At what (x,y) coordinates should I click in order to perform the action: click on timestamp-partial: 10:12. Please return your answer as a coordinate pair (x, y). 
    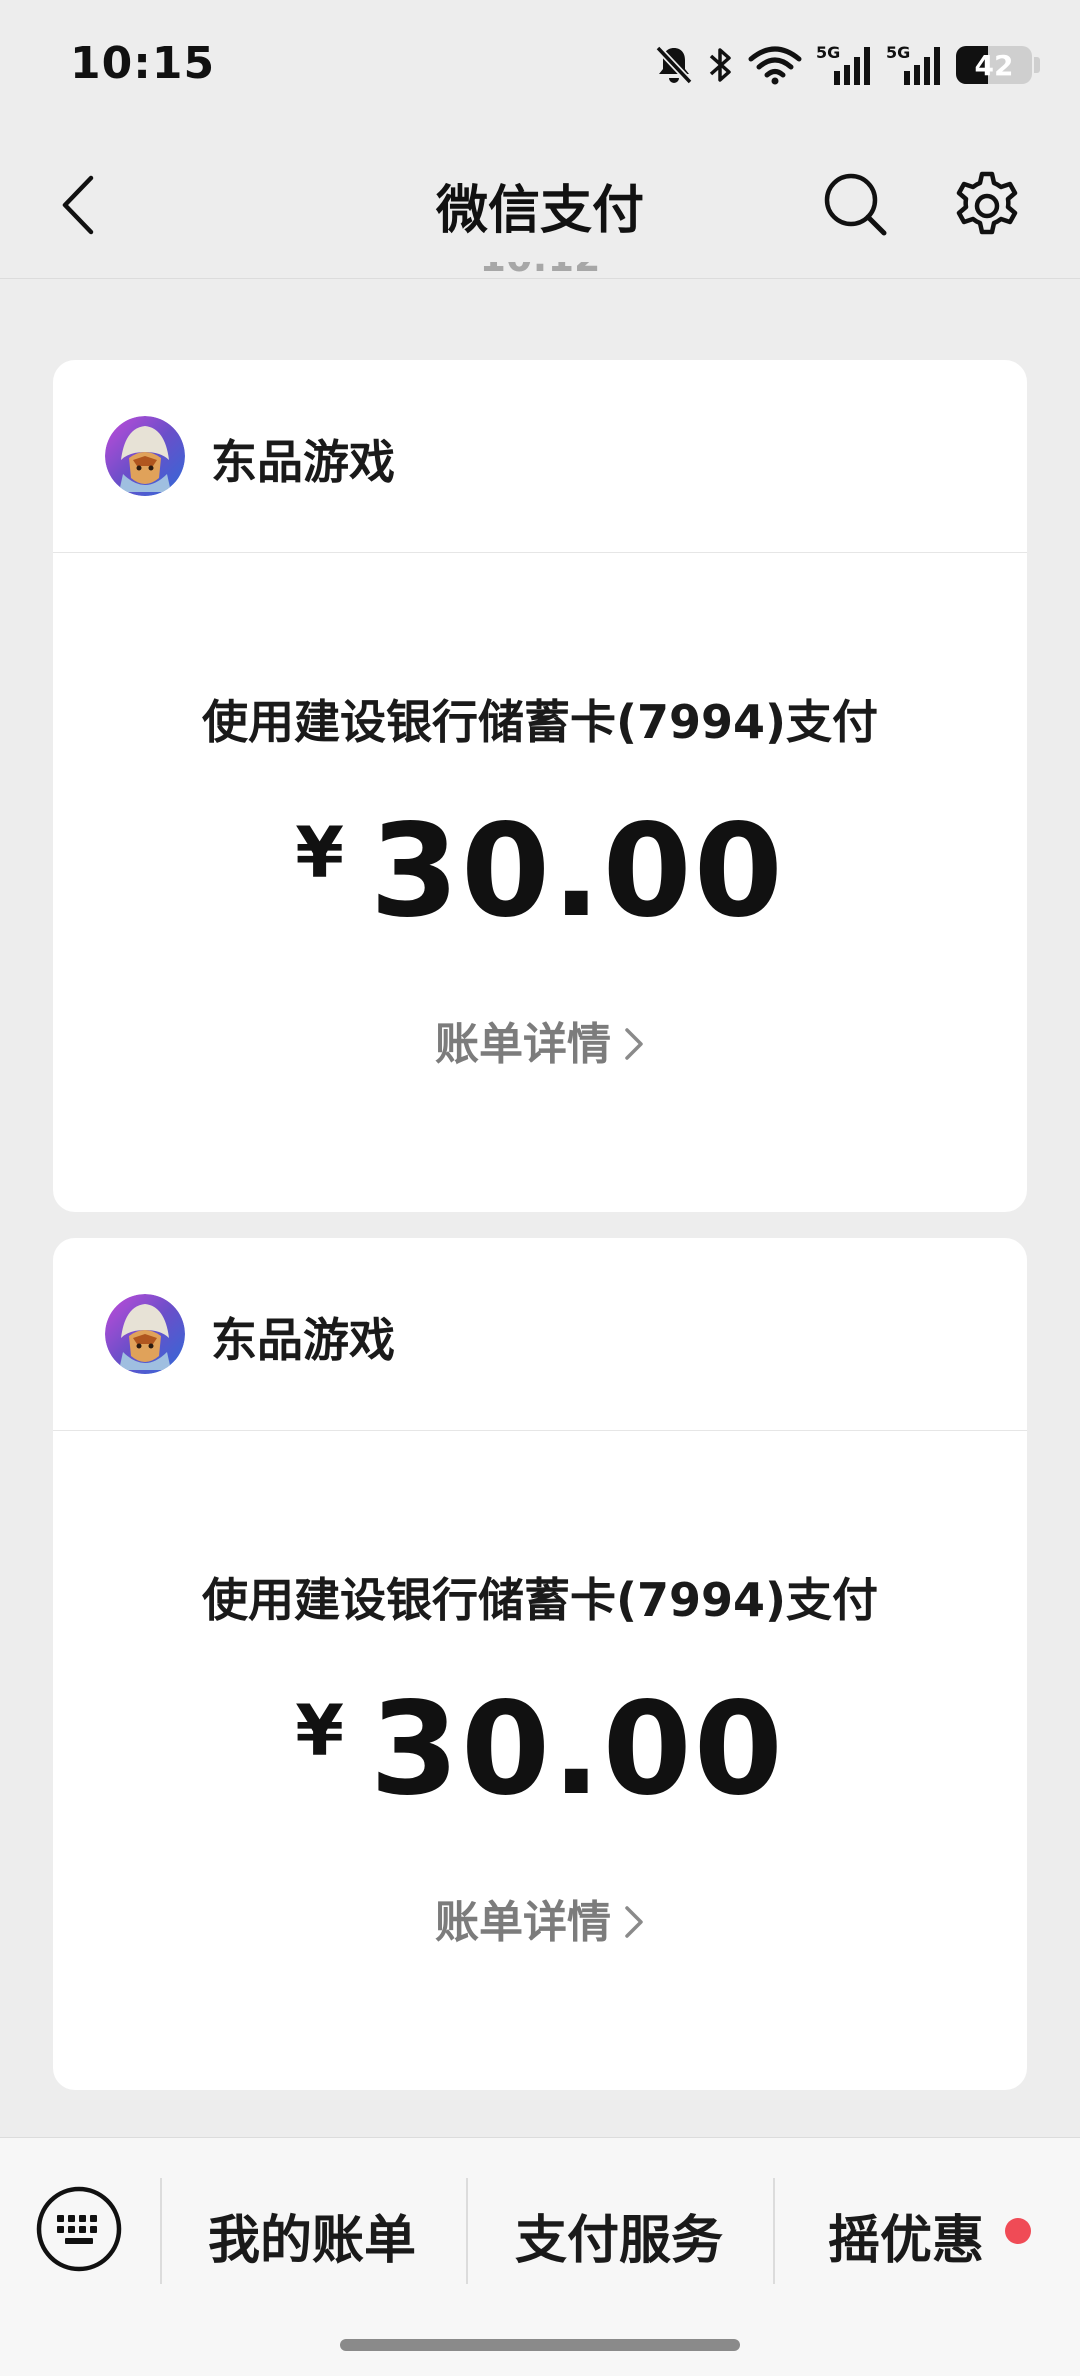
    Looking at the image, I should click on (540, 278).